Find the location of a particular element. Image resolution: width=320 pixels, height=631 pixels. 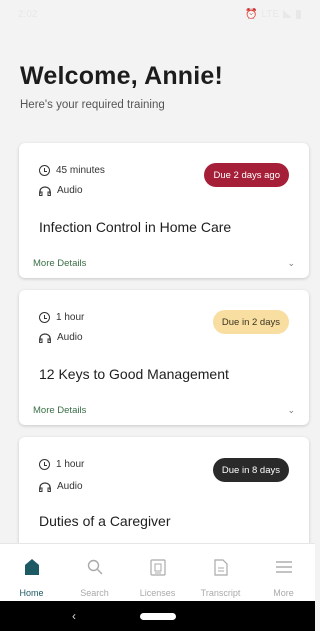

tab-transcript: Transcript is located at coordinates (220, 572).